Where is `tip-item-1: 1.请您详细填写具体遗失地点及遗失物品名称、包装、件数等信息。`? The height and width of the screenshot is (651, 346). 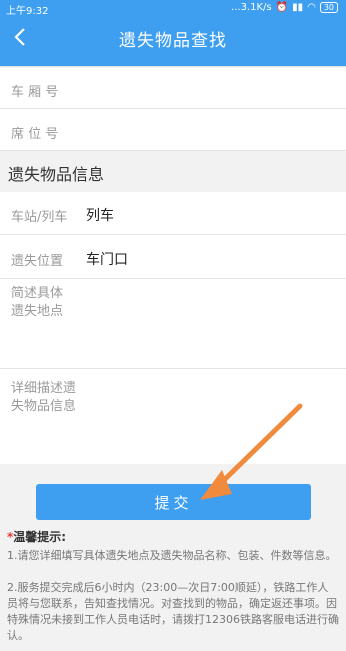 tip-item-1: 1.请您详细填写具体遗失地点及遗失物品名称、包装、件数等信息。 is located at coordinates (172, 555).